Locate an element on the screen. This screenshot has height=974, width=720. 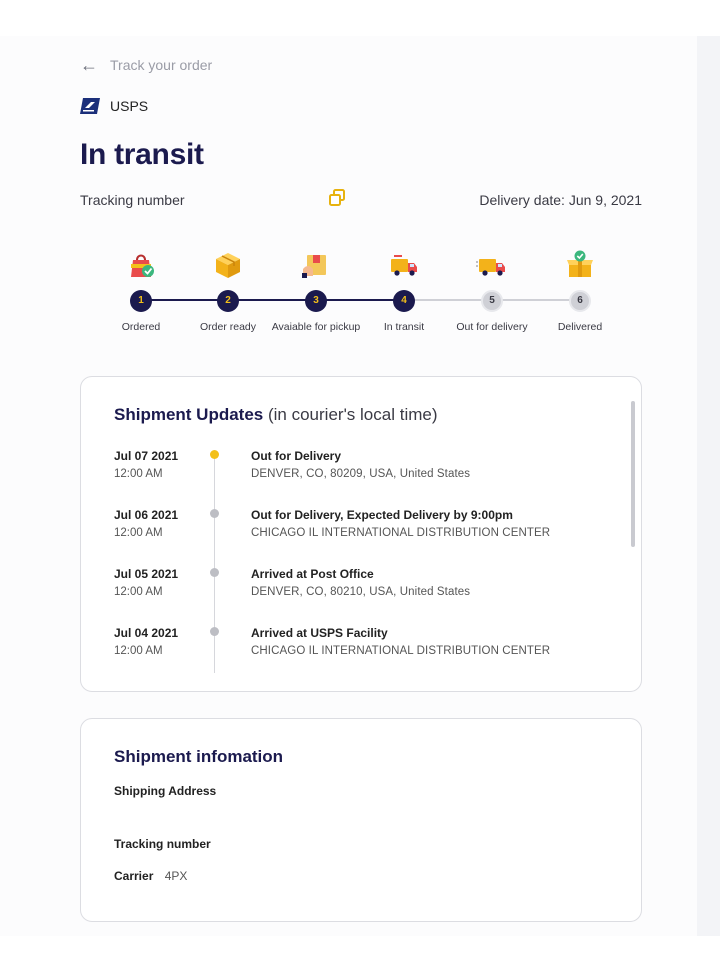
step-label: Order ready is located at coordinates (228, 327).